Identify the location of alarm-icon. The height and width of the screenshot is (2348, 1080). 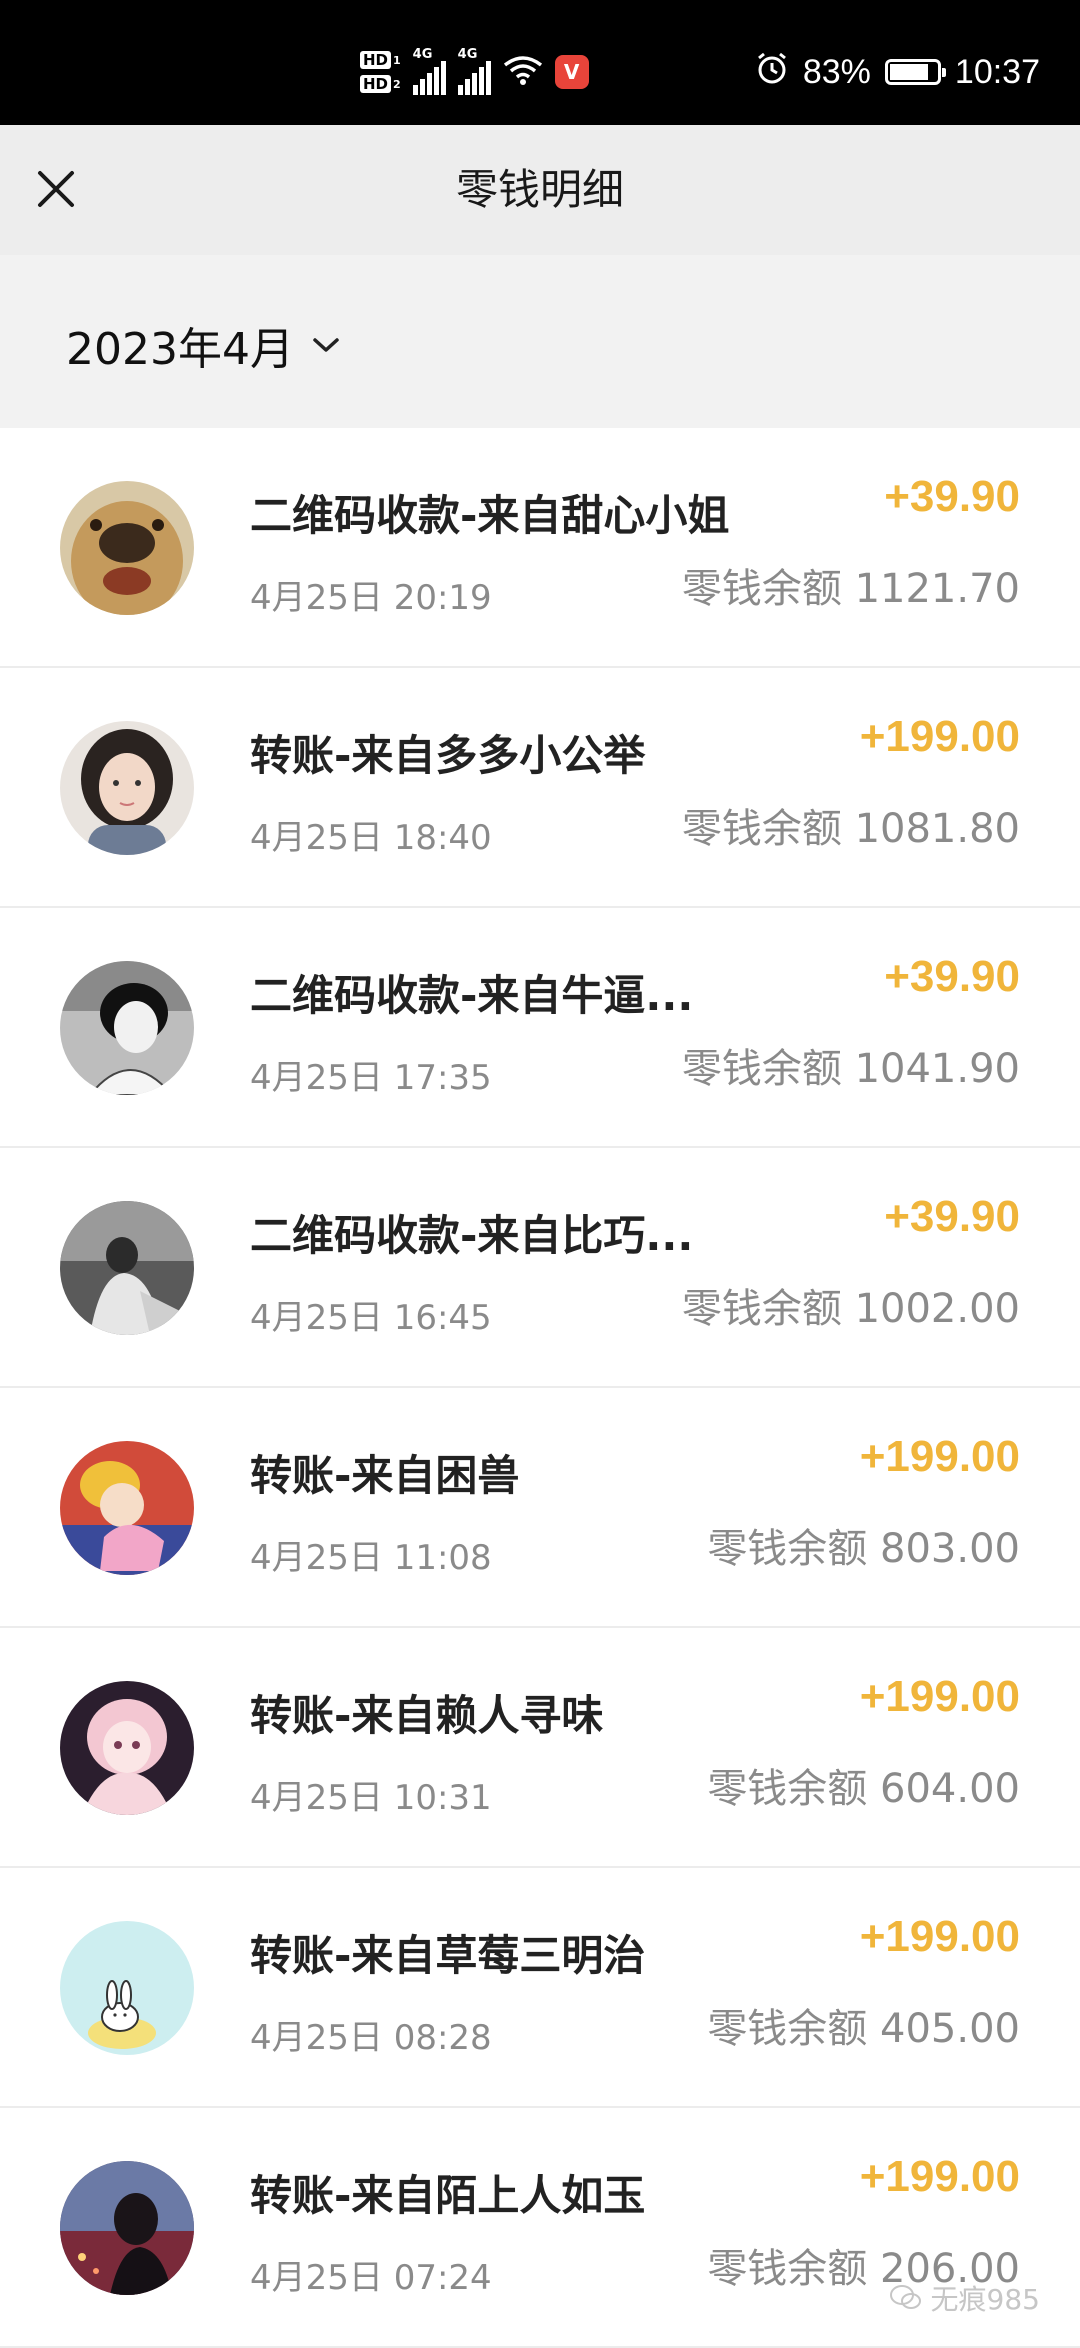
(772, 72).